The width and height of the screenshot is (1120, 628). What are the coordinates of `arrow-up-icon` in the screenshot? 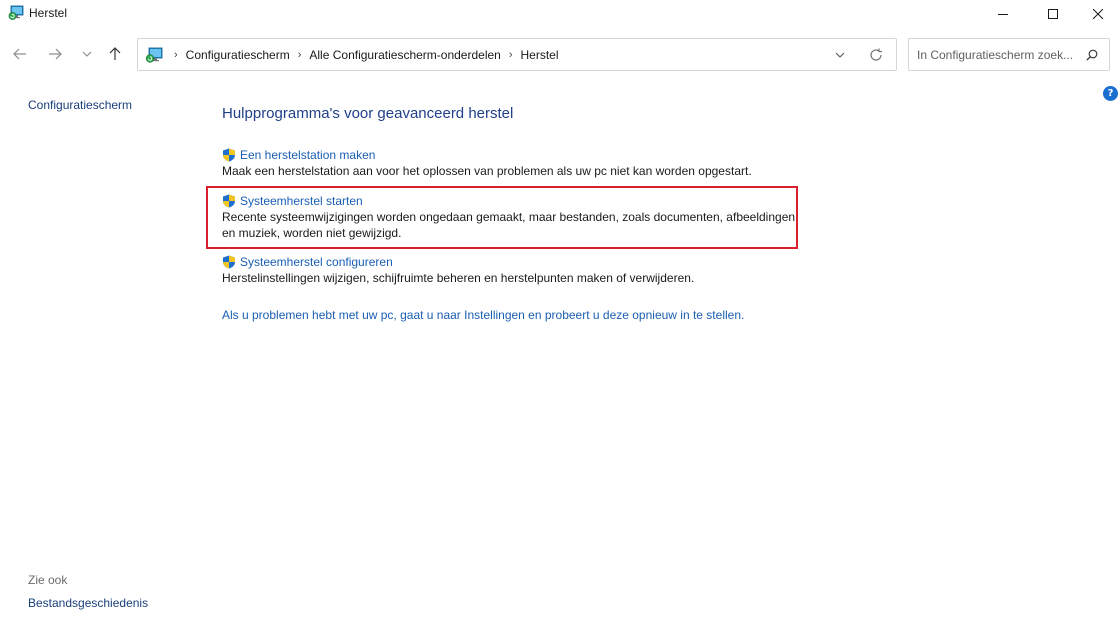 It's located at (115, 53).